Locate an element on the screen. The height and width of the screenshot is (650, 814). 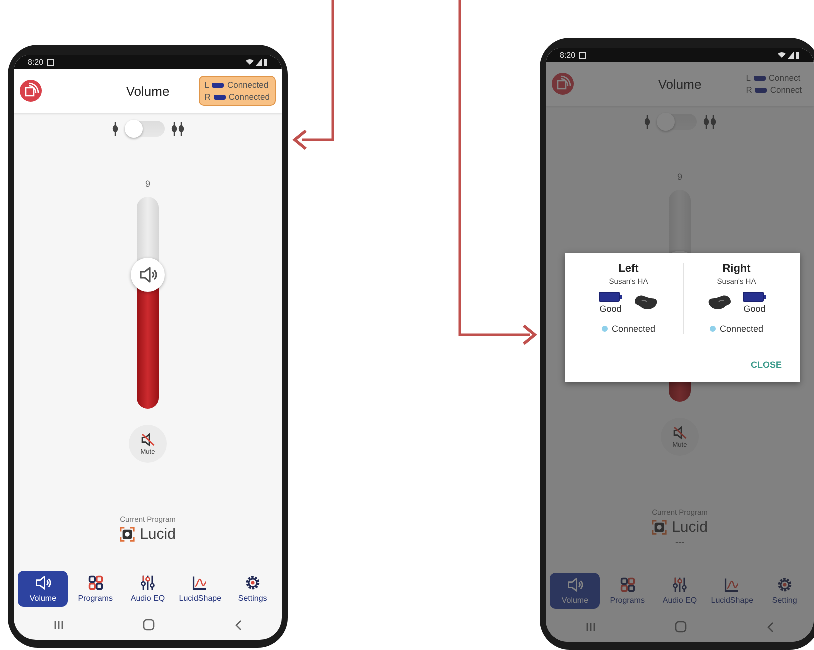
slider-thumb is located at coordinates (148, 275).